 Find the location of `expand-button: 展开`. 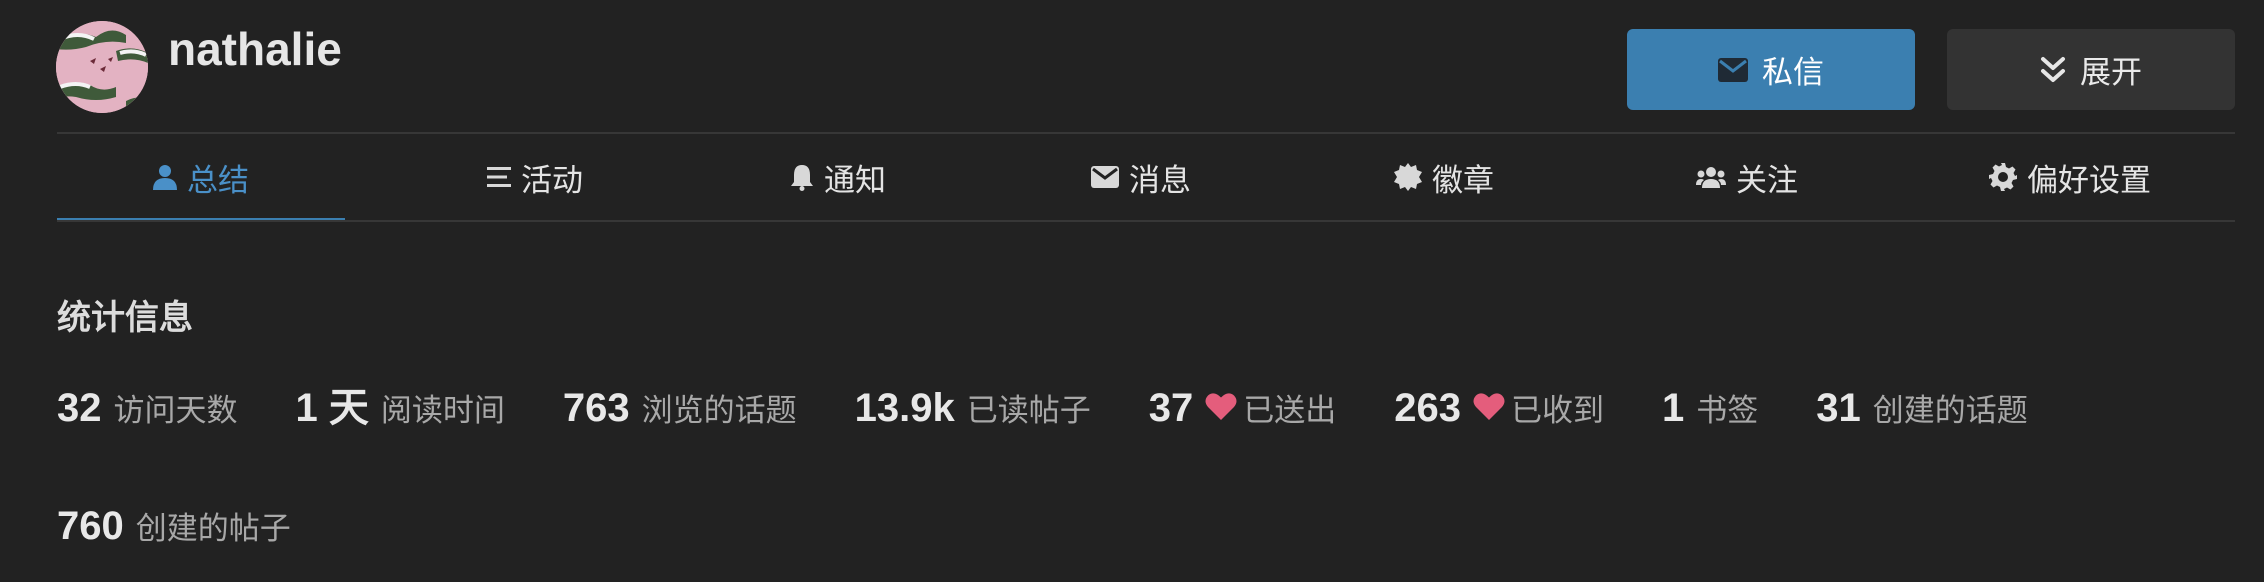

expand-button: 展开 is located at coordinates (2091, 69).